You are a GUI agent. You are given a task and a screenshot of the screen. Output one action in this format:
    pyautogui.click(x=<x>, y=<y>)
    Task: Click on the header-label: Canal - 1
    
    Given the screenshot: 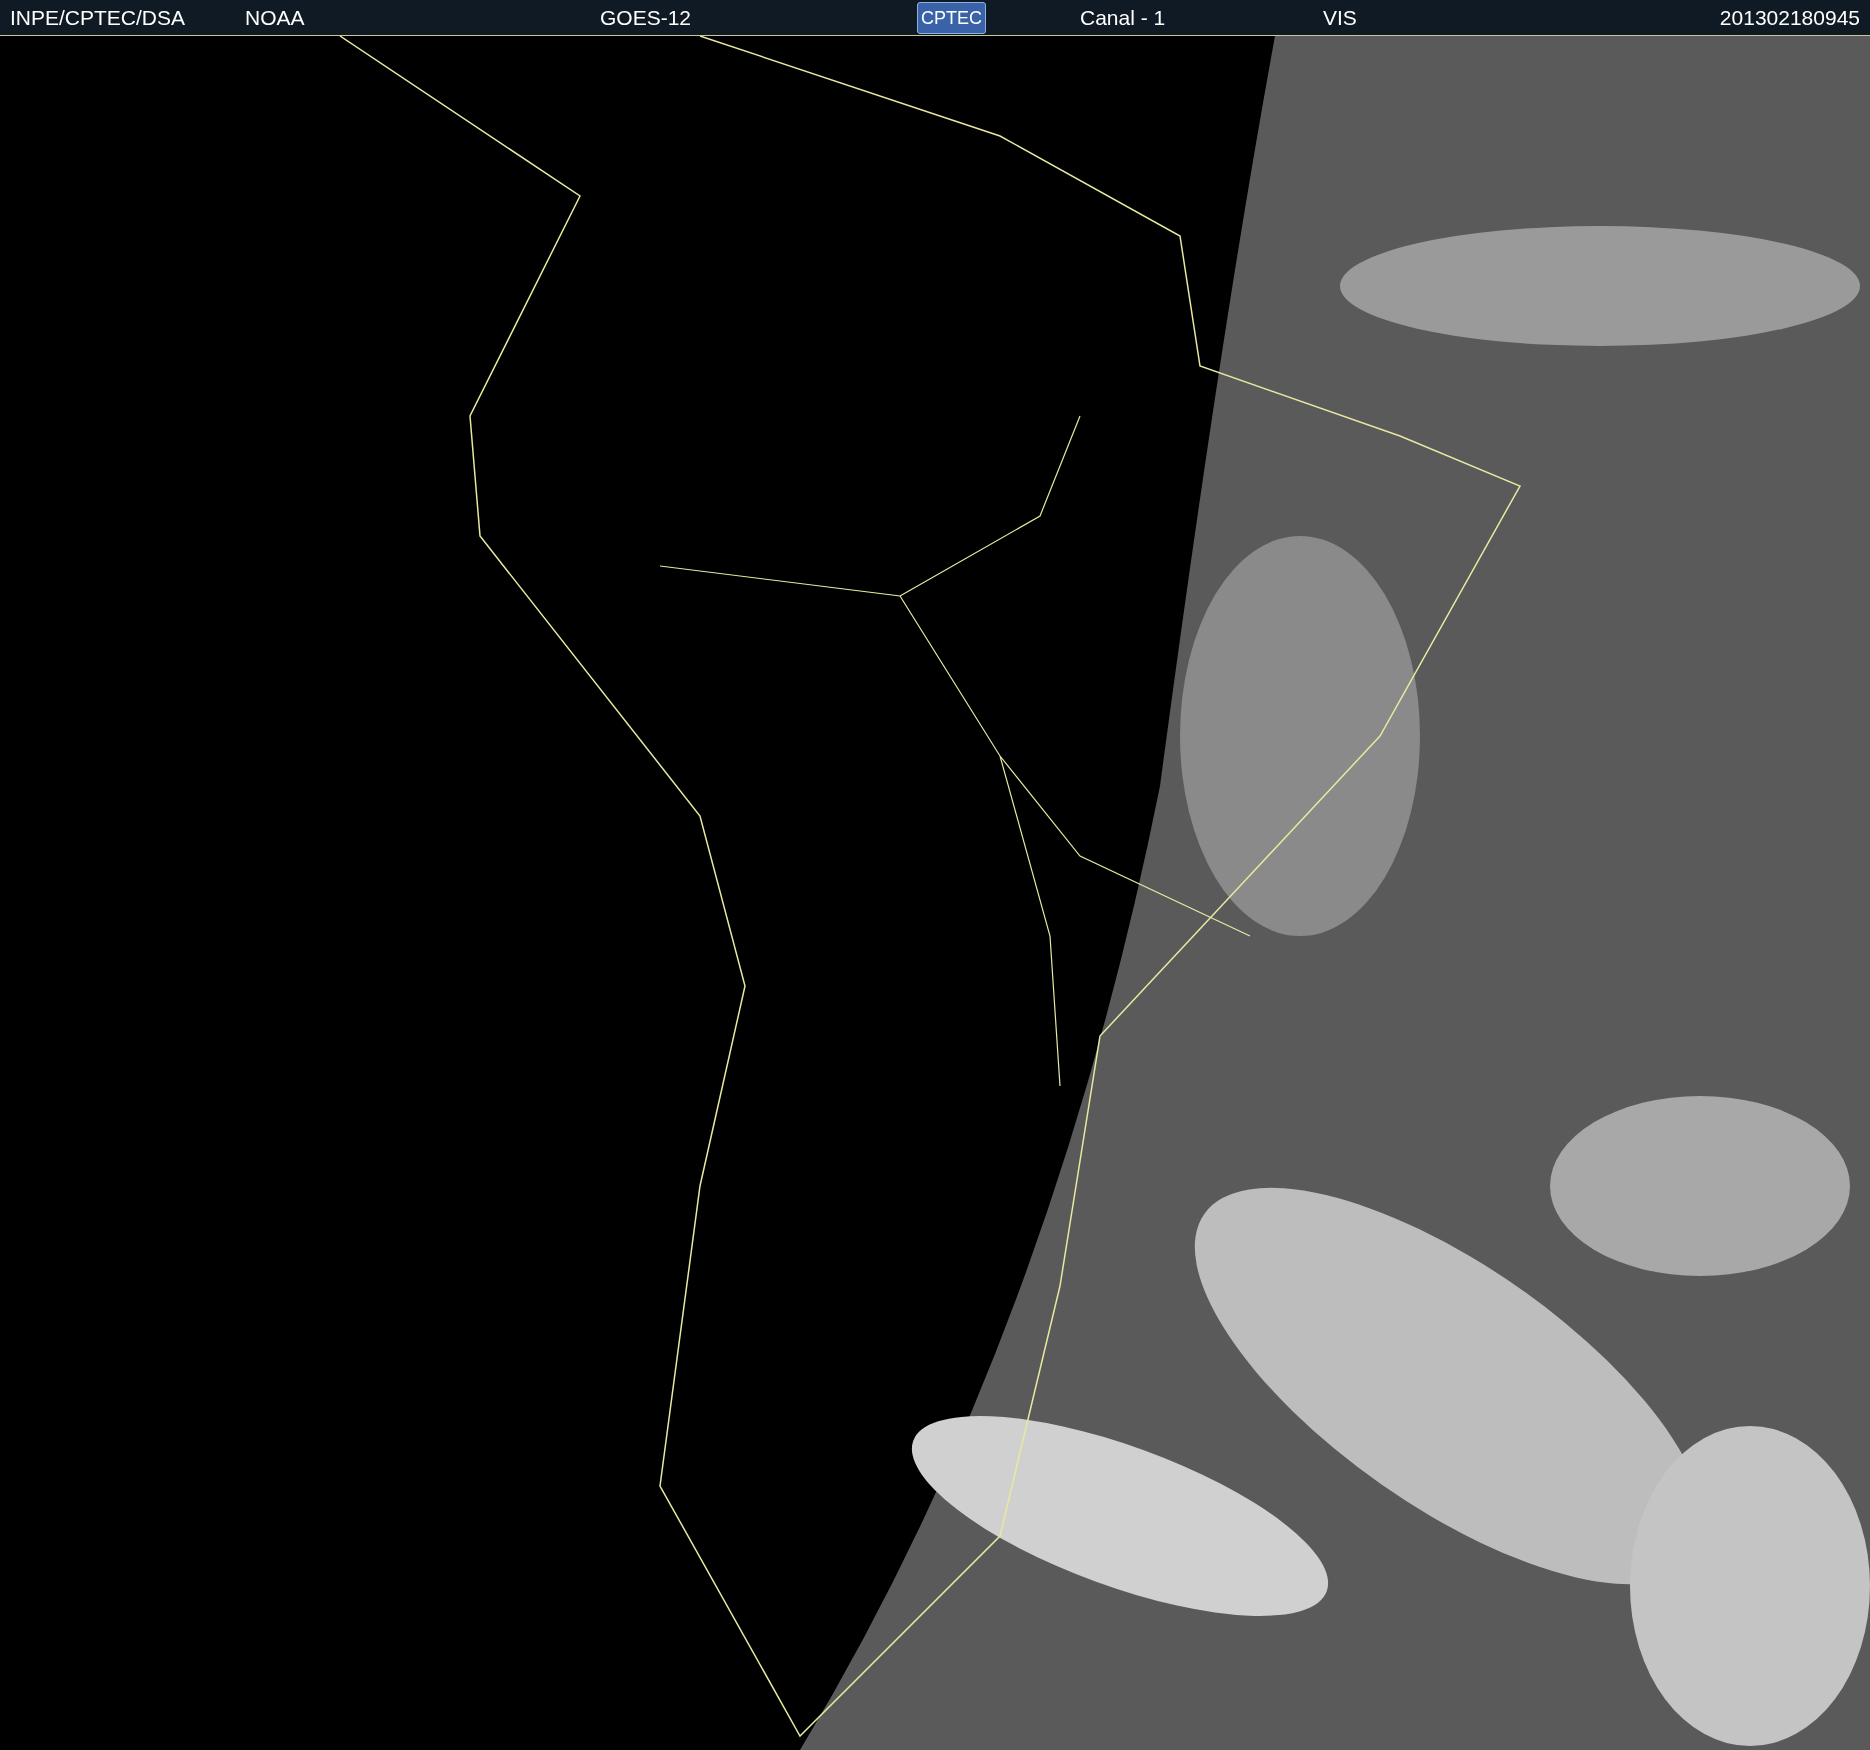 What is the action you would take?
    pyautogui.click(x=1123, y=17)
    